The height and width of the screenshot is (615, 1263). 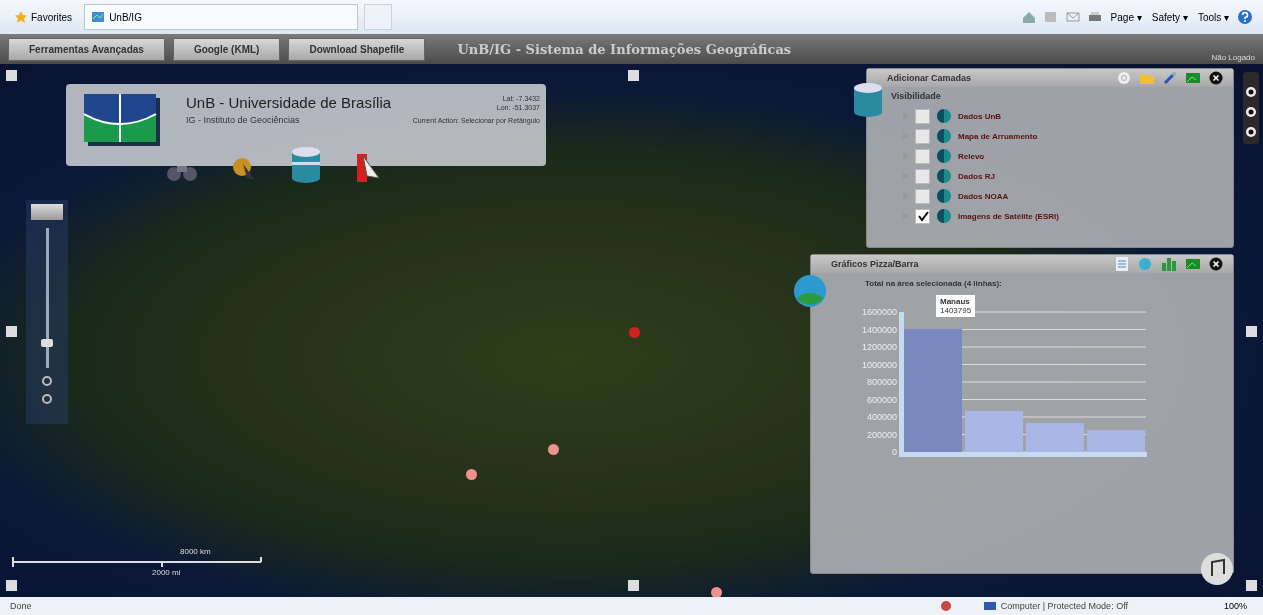 What do you see at coordinates (976, 176) in the screenshot?
I see `layer-name: Dados RJ` at bounding box center [976, 176].